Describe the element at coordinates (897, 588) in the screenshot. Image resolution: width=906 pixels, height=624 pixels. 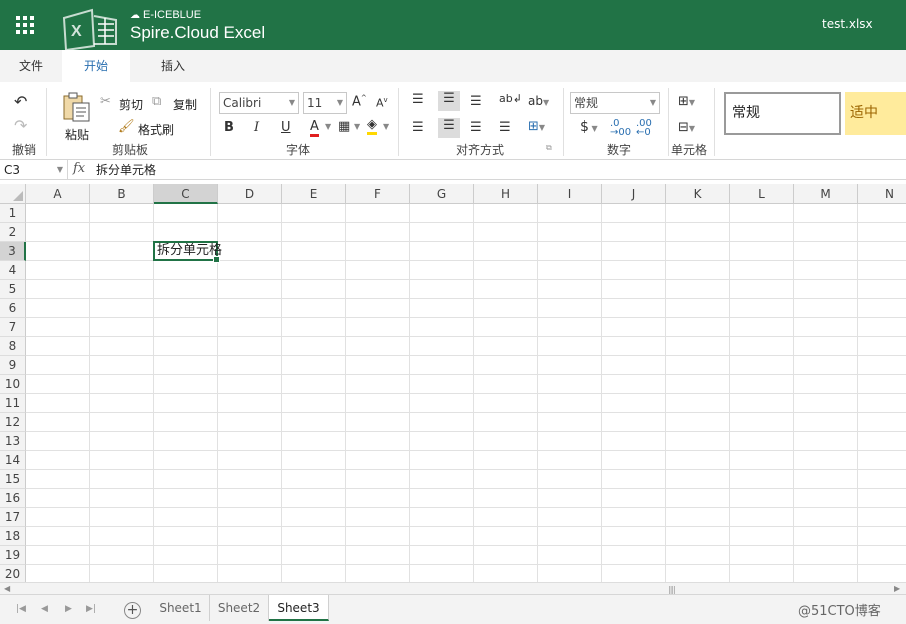
I see `scroll-right-icon: ▶` at that location.